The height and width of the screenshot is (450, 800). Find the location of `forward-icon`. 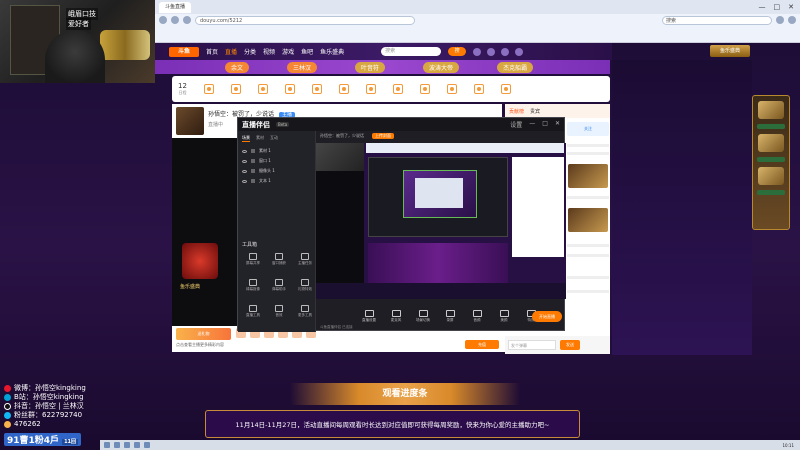

forward-icon is located at coordinates (175, 20).